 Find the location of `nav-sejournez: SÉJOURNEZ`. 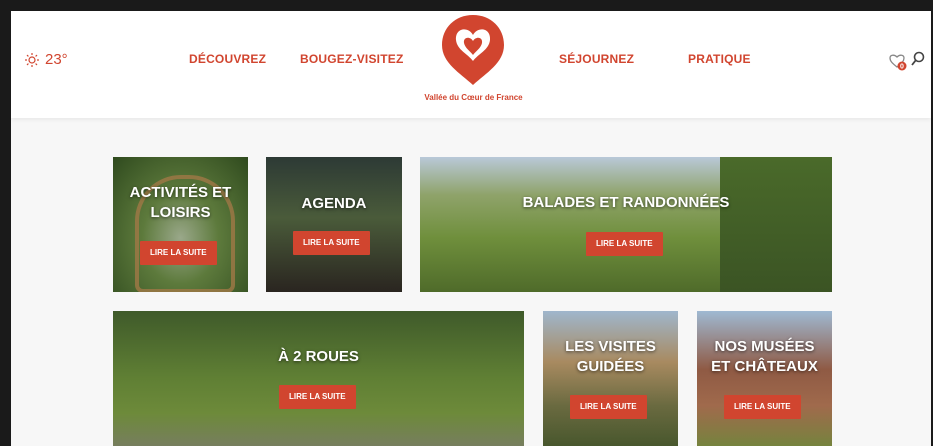

nav-sejournez: SÉJOURNEZ is located at coordinates (596, 59).